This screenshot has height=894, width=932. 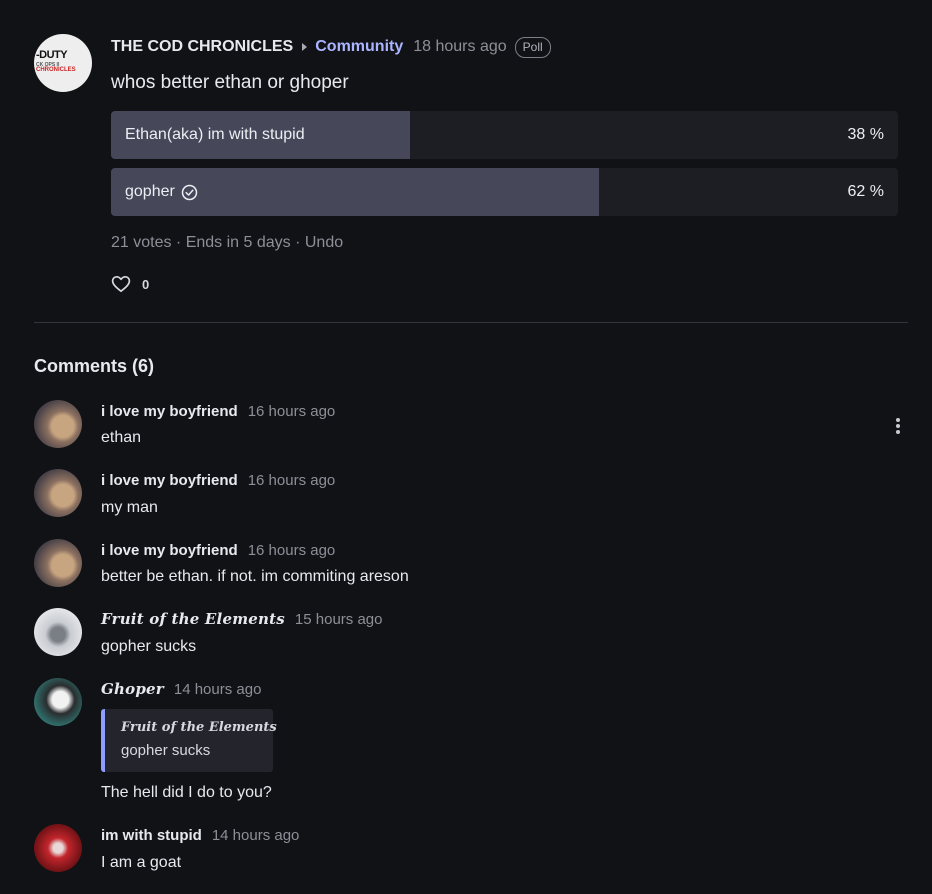 What do you see at coordinates (504, 192) in the screenshot?
I see `poll-option-selected: gopher 62 %` at bounding box center [504, 192].